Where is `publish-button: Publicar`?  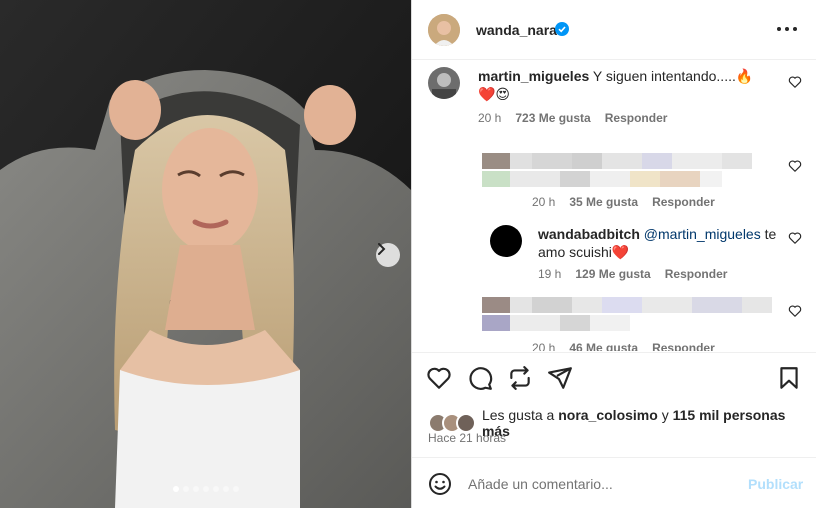
publish-button: Publicar is located at coordinates (775, 484).